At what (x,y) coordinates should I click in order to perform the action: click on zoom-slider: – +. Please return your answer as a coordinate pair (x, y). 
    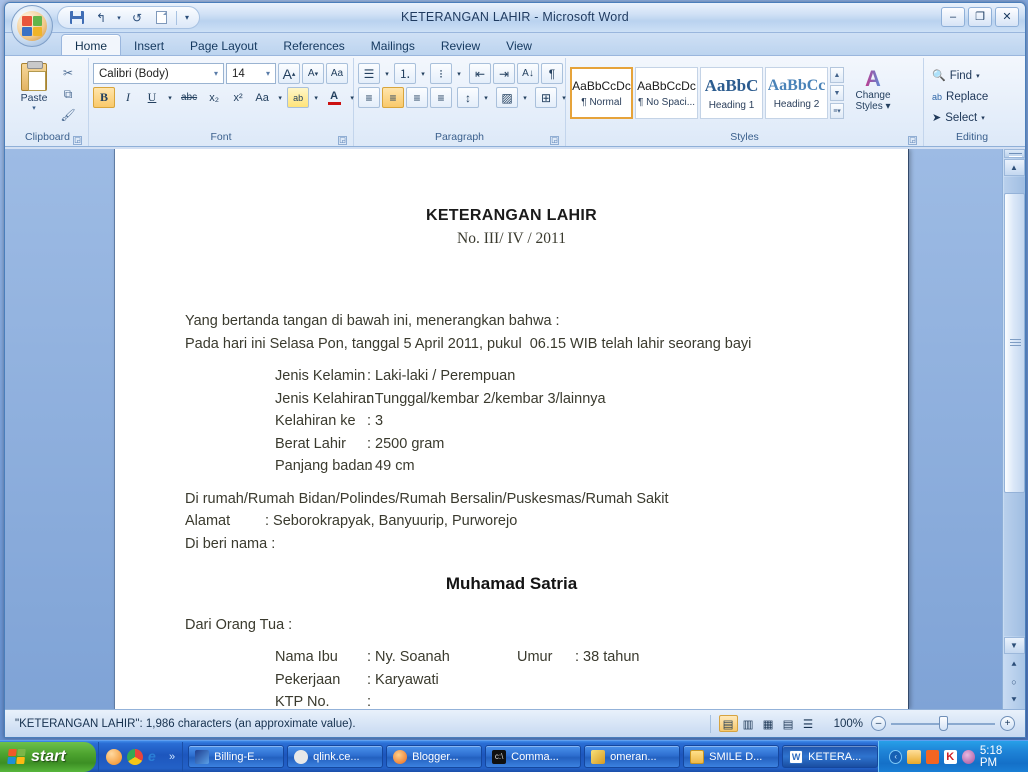
    Looking at the image, I should click on (948, 723).